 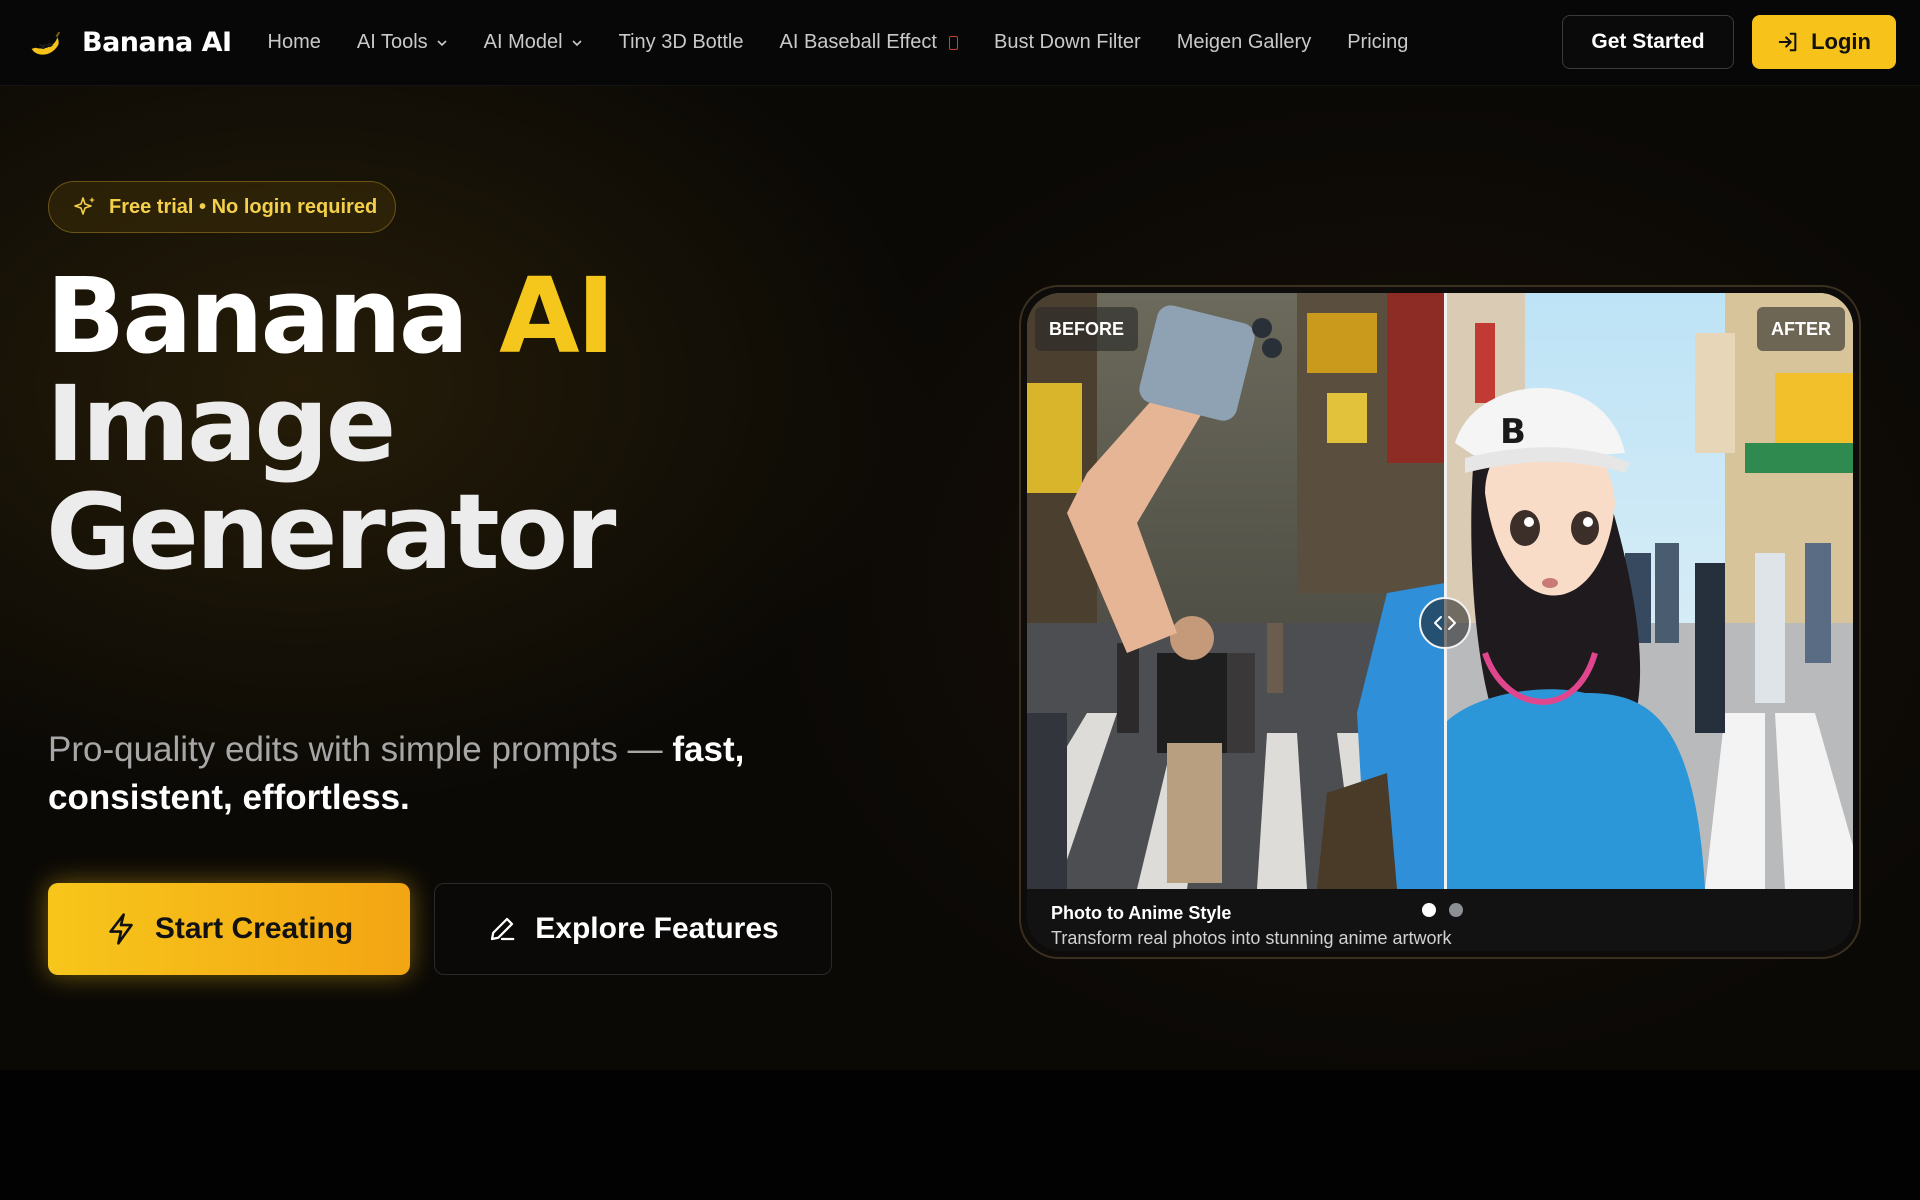 I want to click on pencil-icon, so click(x=503, y=929).